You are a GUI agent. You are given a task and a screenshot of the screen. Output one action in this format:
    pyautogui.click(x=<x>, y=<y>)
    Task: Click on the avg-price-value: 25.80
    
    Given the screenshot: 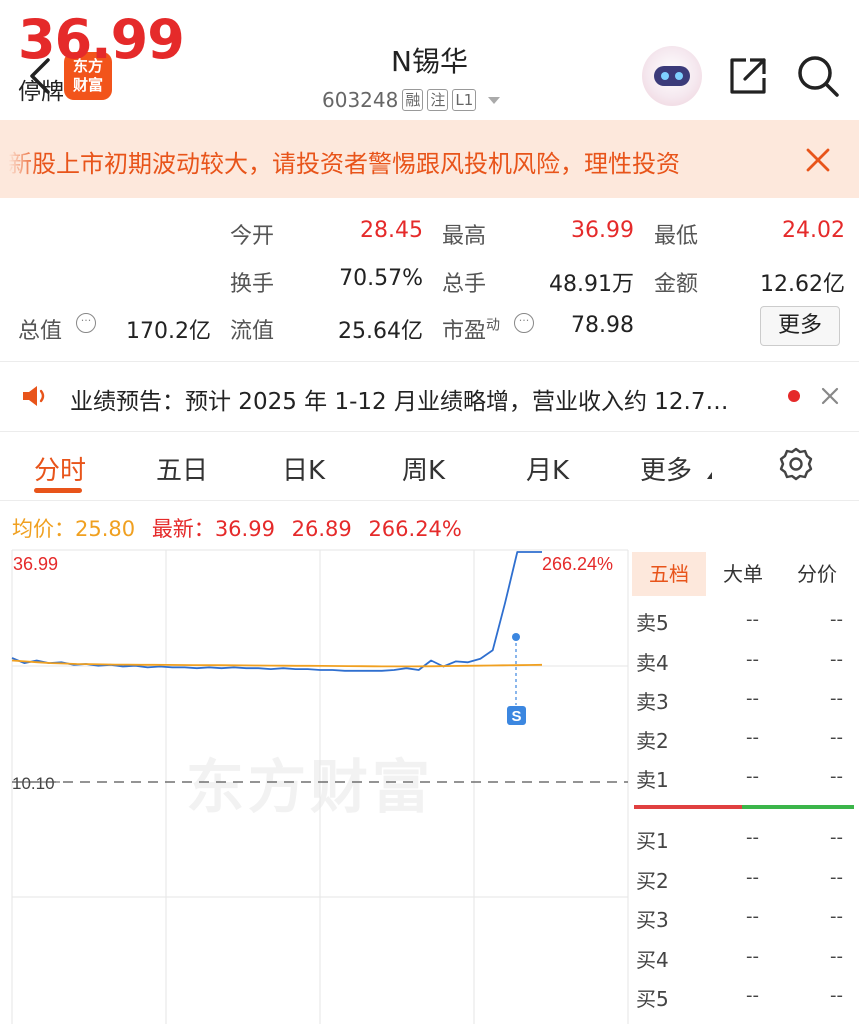 What is the action you would take?
    pyautogui.click(x=105, y=529)
    